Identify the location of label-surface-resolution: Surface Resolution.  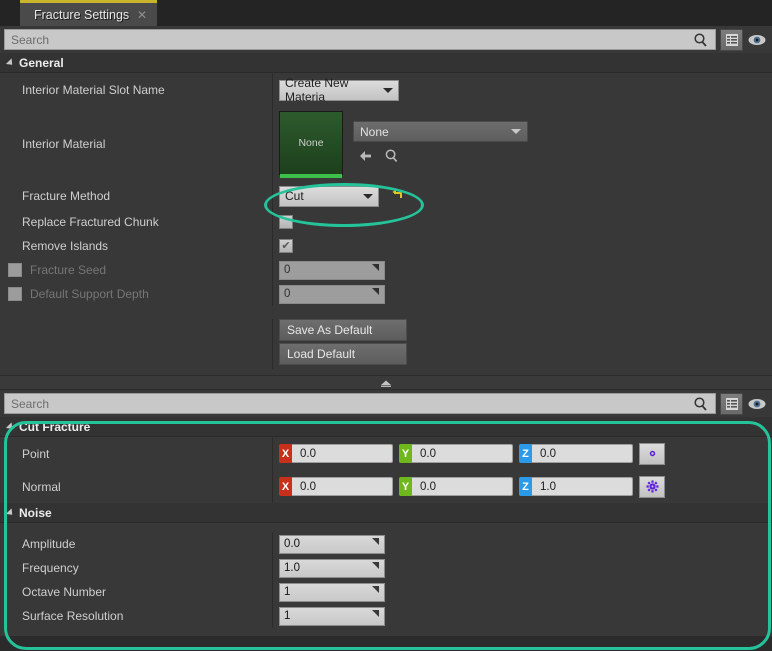
(73, 616).